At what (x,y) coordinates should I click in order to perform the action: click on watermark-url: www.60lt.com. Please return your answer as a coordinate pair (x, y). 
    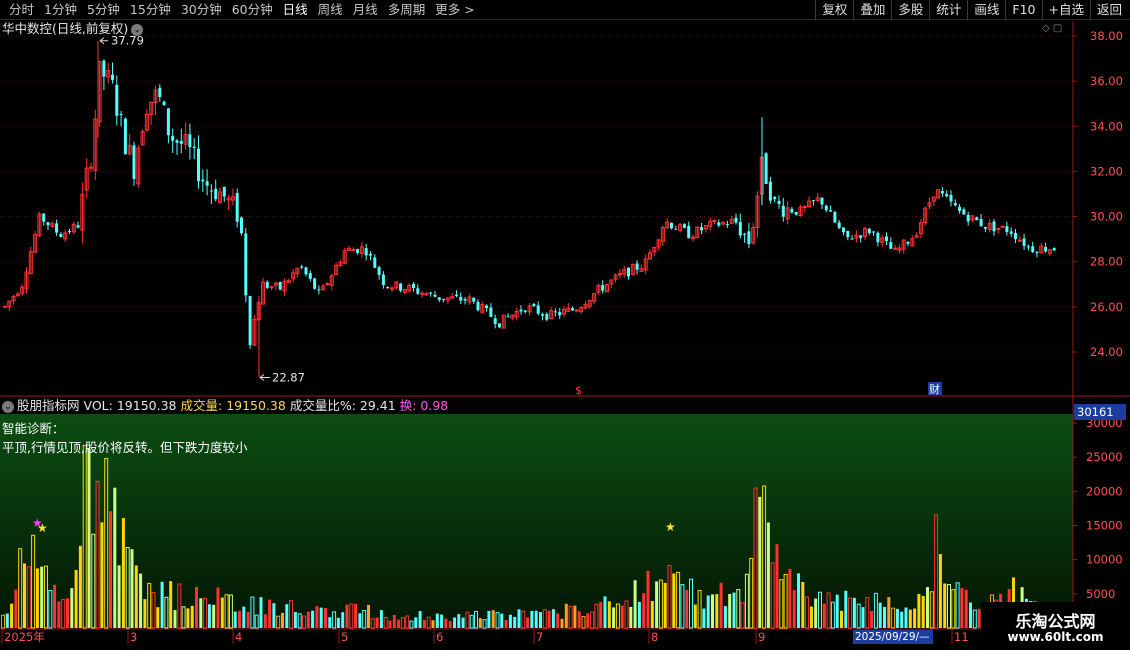
    Looking at the image, I should click on (1055, 637).